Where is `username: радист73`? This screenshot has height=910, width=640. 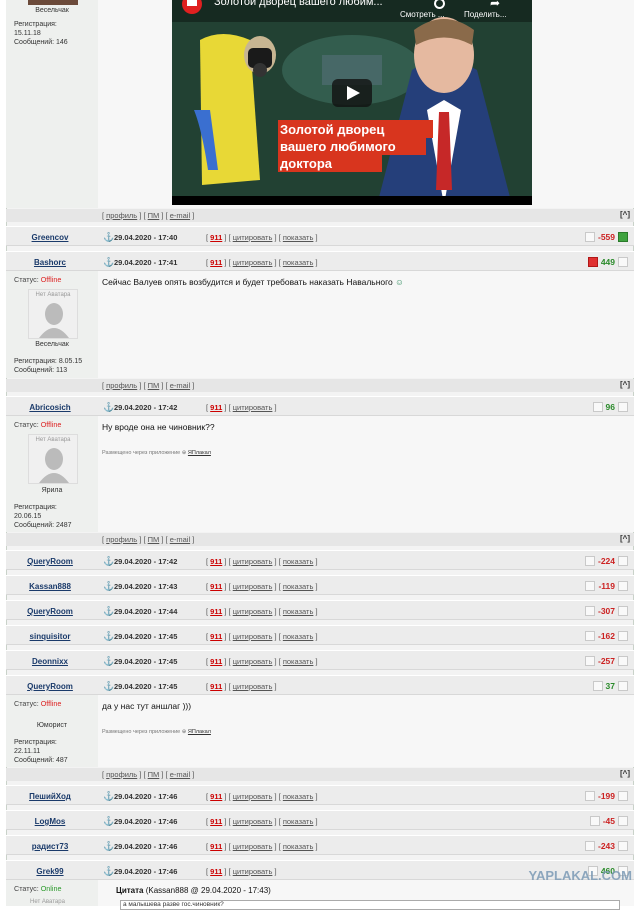 username: радист73 is located at coordinates (50, 846).